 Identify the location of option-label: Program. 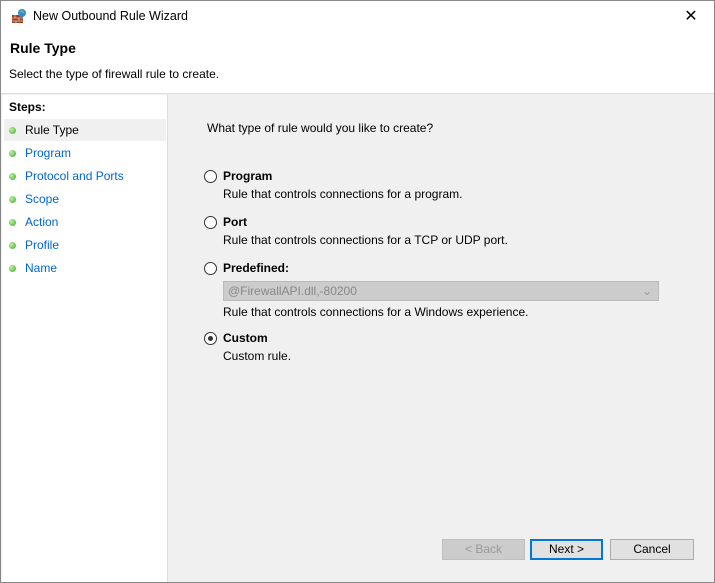
(248, 176).